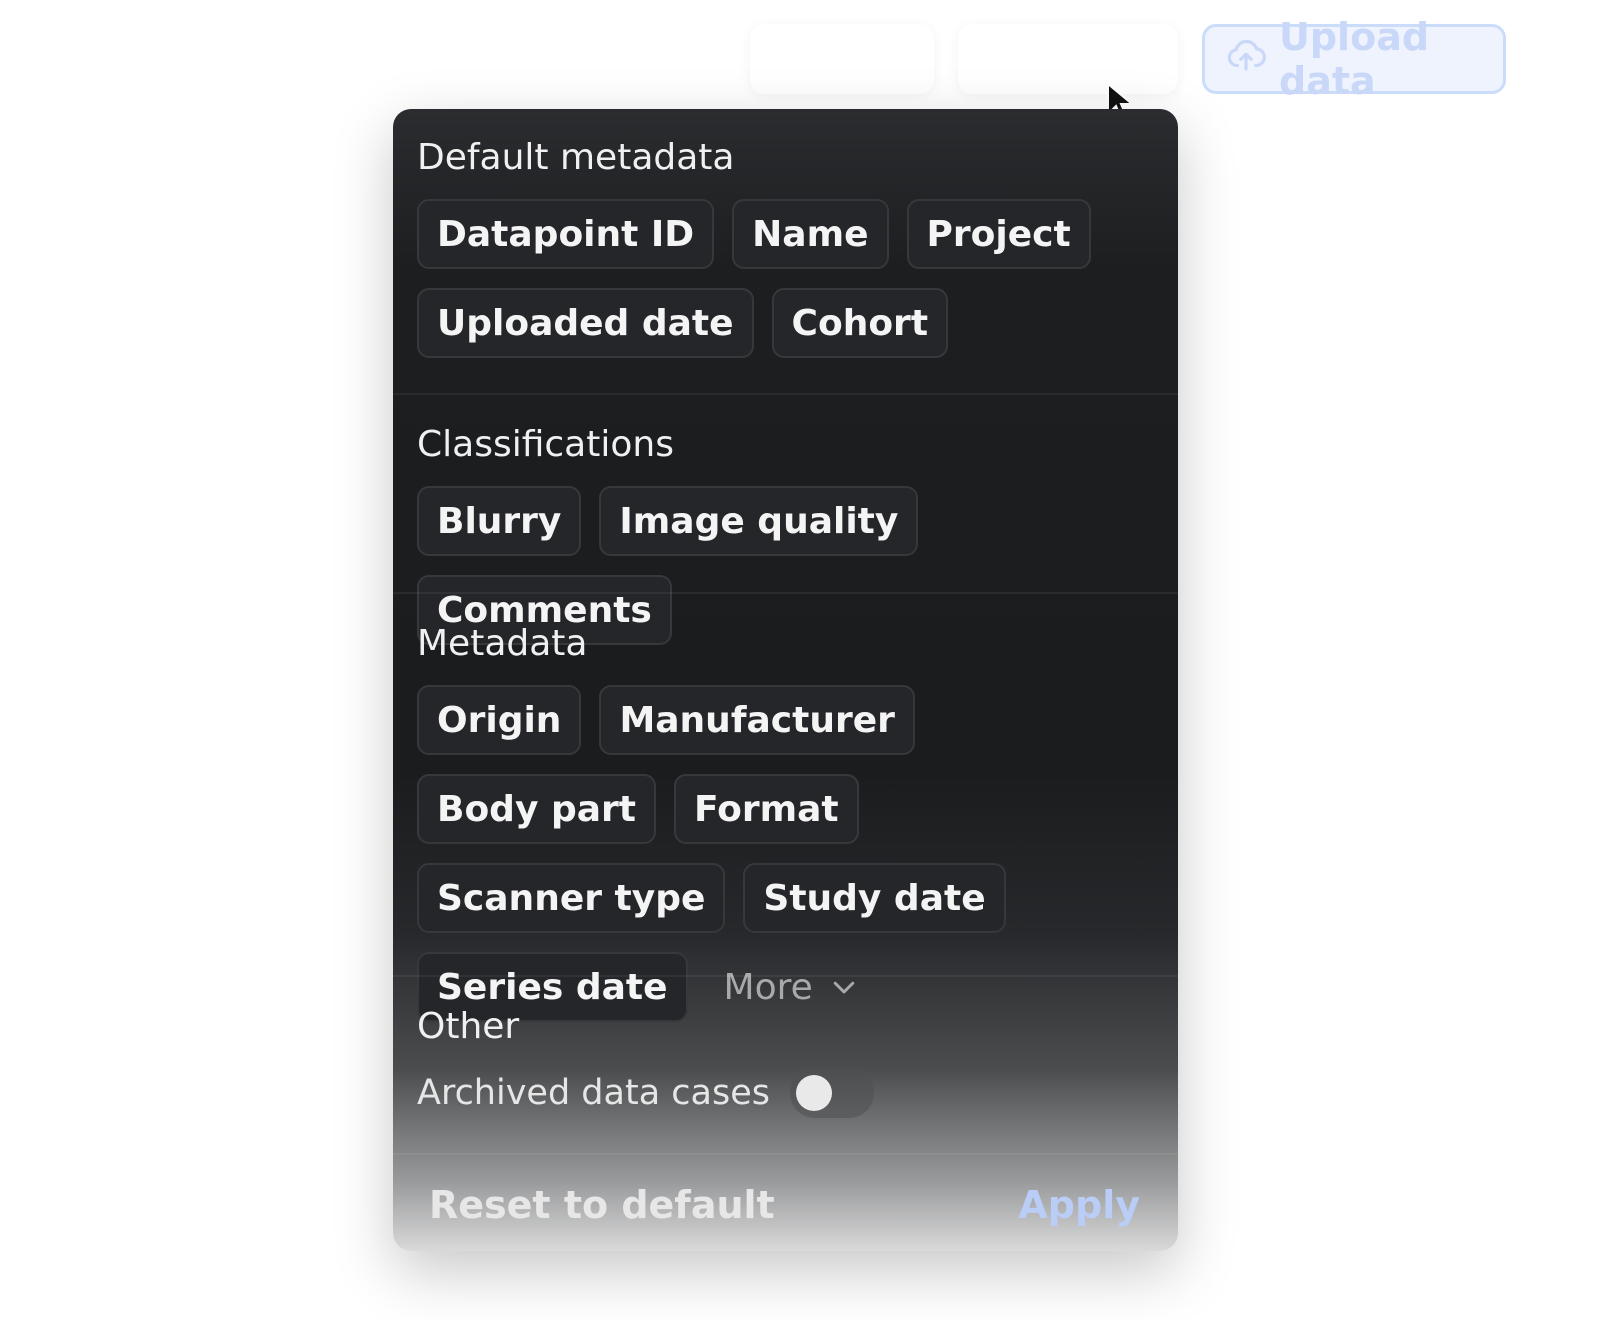 This screenshot has height=1320, width=1620. Describe the element at coordinates (785, 1093) in the screenshot. I see `archived-toggle-row: Archived data cases` at that location.